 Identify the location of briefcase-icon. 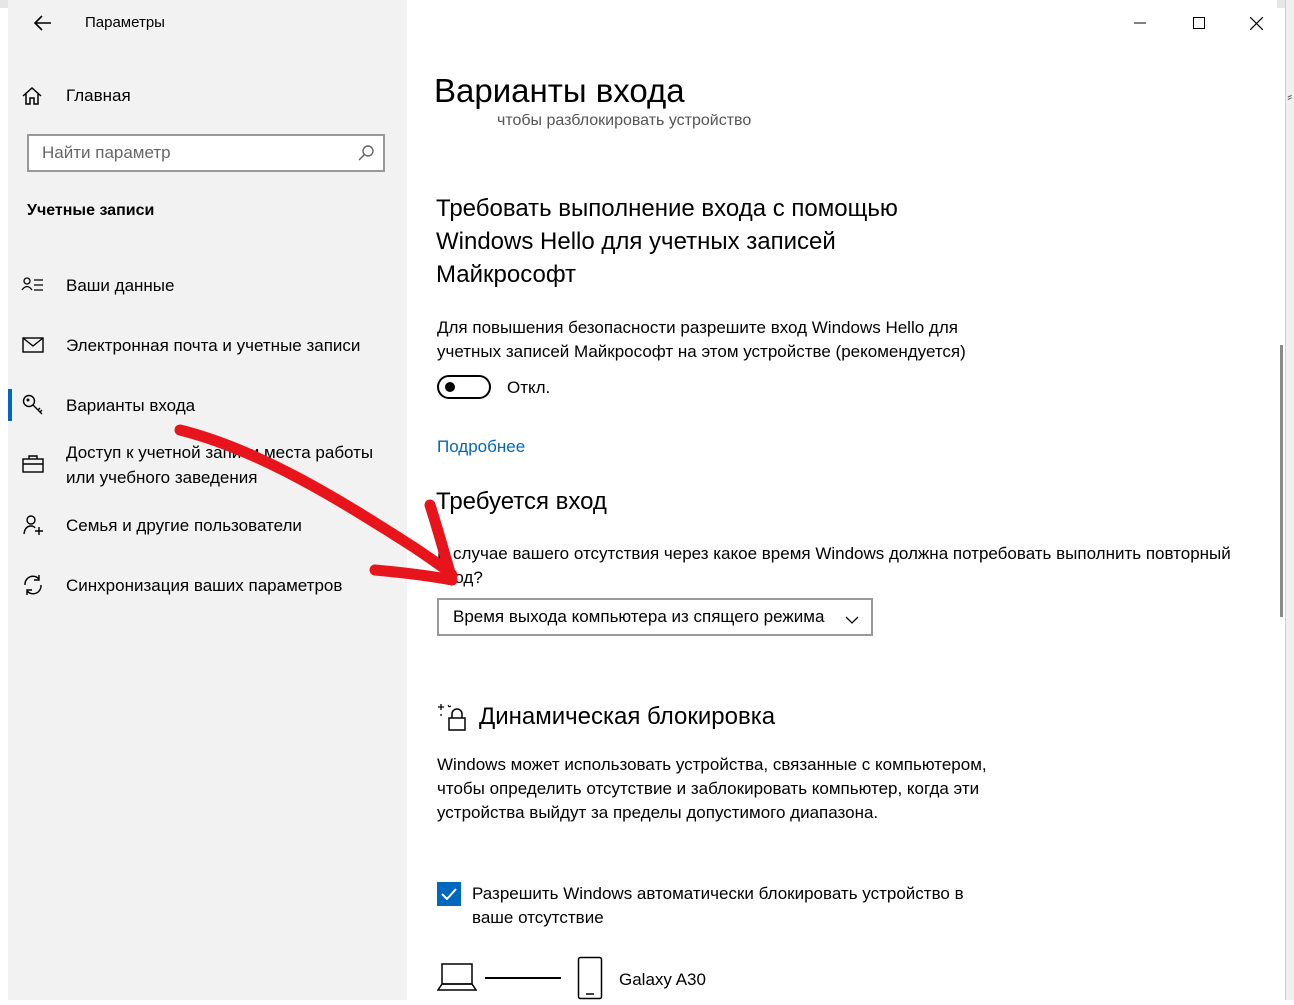
(33, 464).